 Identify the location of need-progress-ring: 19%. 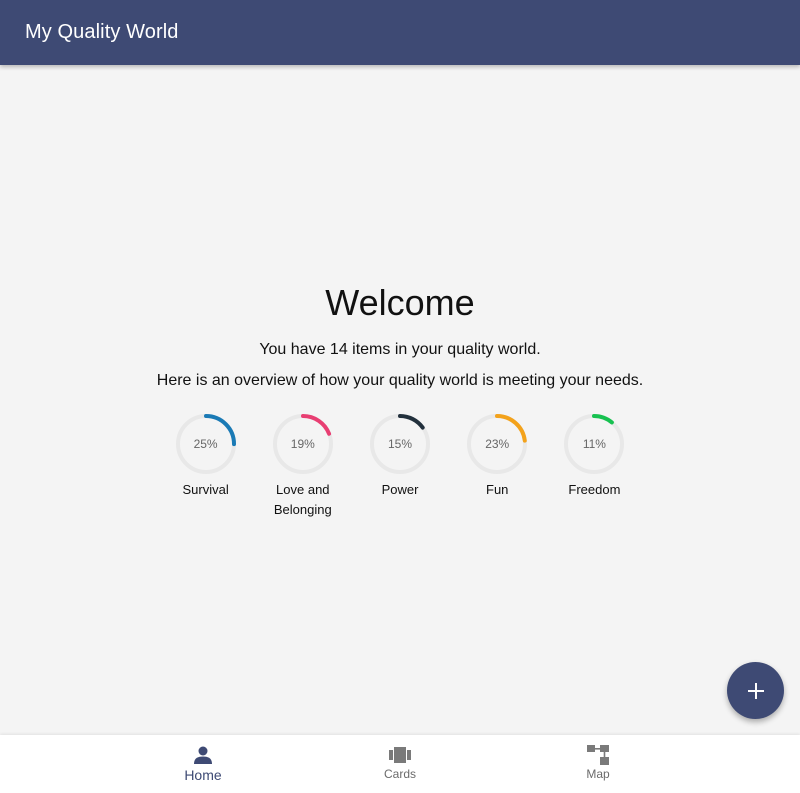
(303, 444).